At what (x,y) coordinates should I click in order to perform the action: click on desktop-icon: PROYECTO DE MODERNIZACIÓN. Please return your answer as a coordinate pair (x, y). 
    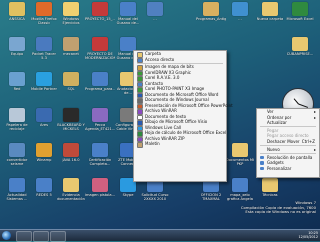
    Looking at the image, I should click on (100, 55).